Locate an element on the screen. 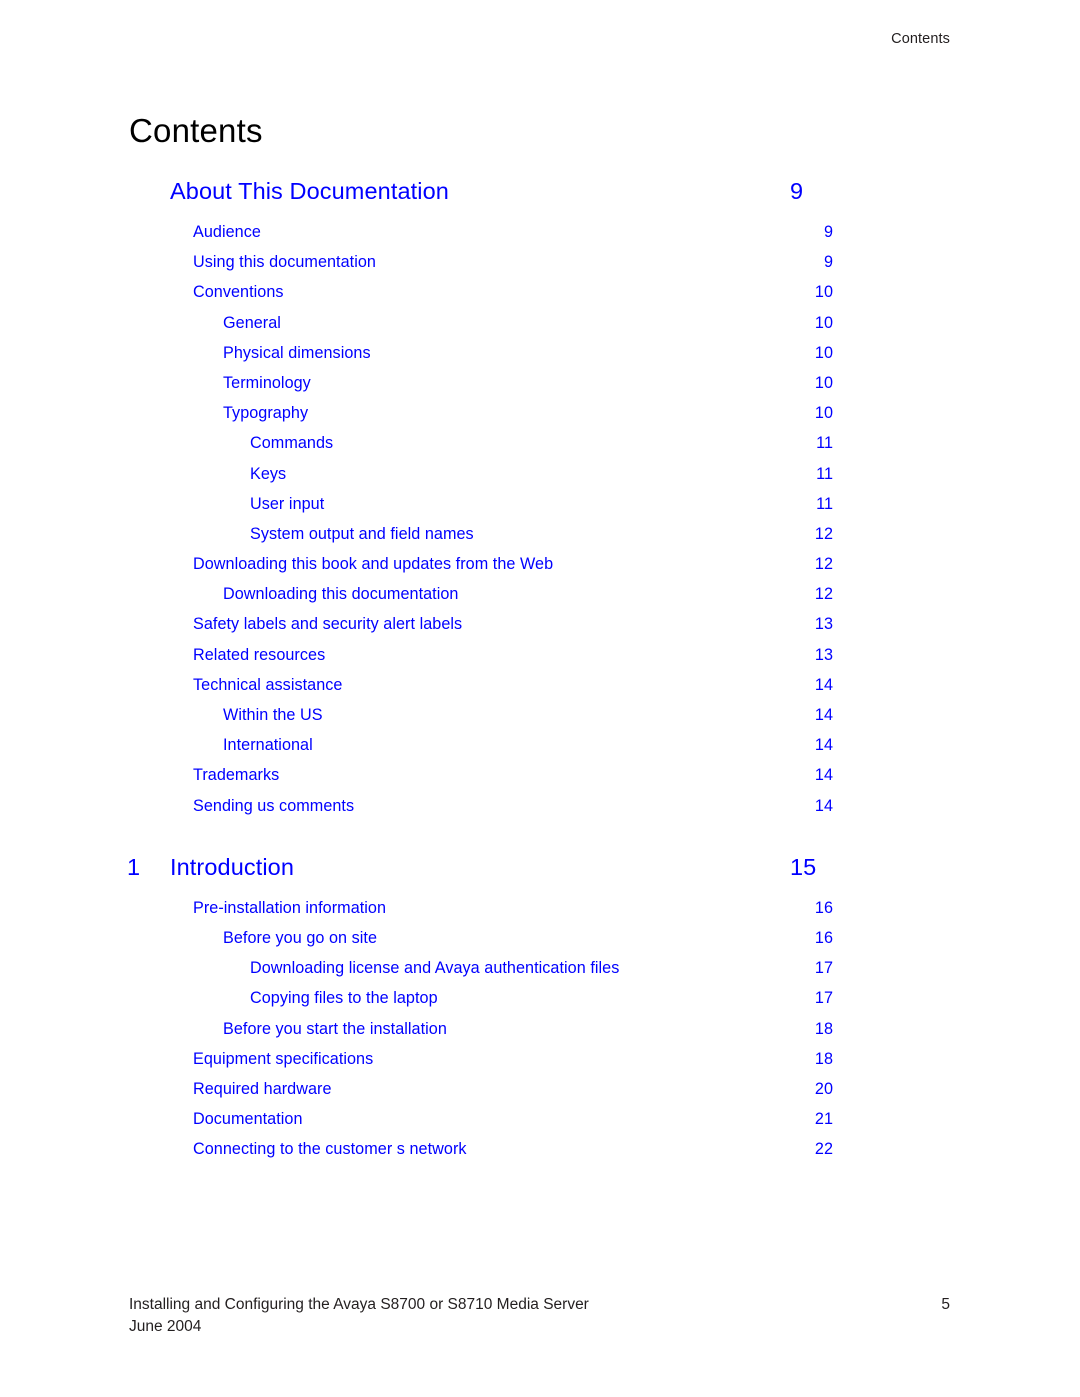 This screenshot has height=1397, width=1080. toc-entry: General 10 is located at coordinates (540, 329).